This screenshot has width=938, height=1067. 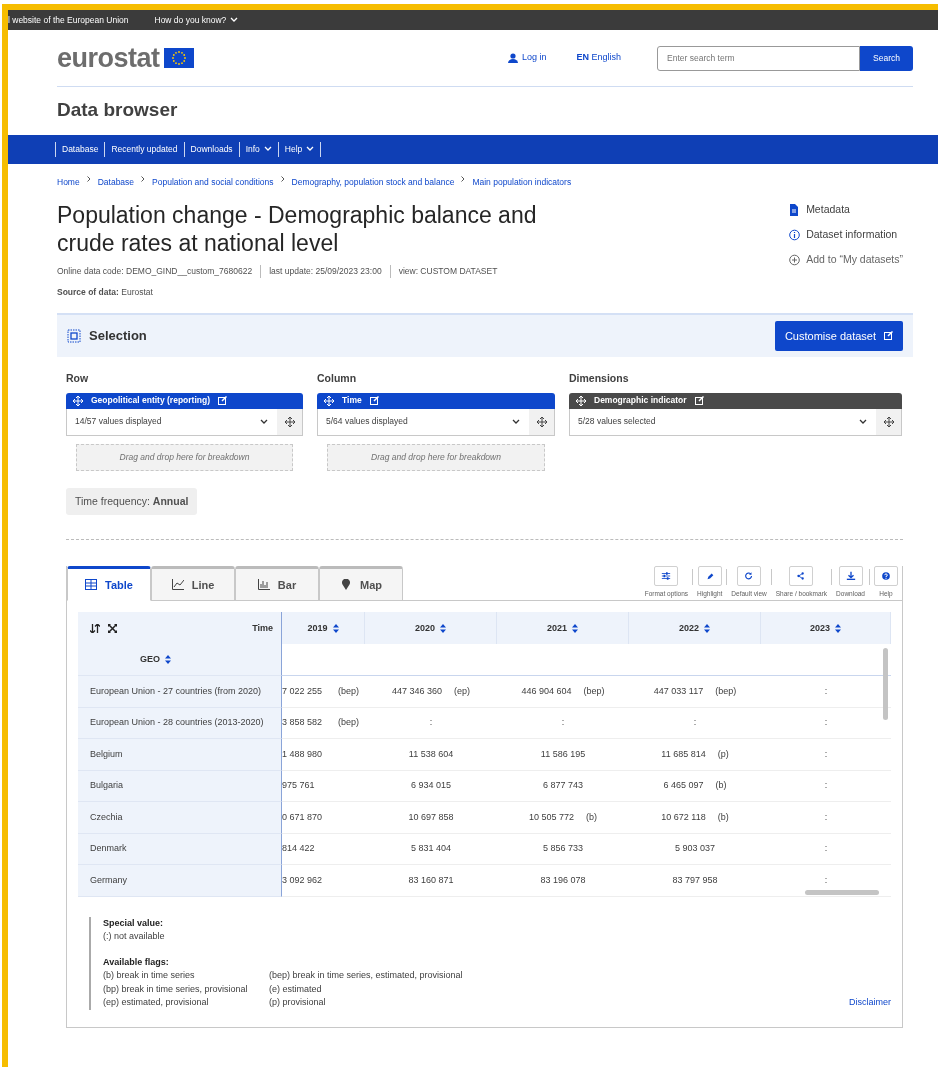 I want to click on row-header: Denmark, so click(x=180, y=849).